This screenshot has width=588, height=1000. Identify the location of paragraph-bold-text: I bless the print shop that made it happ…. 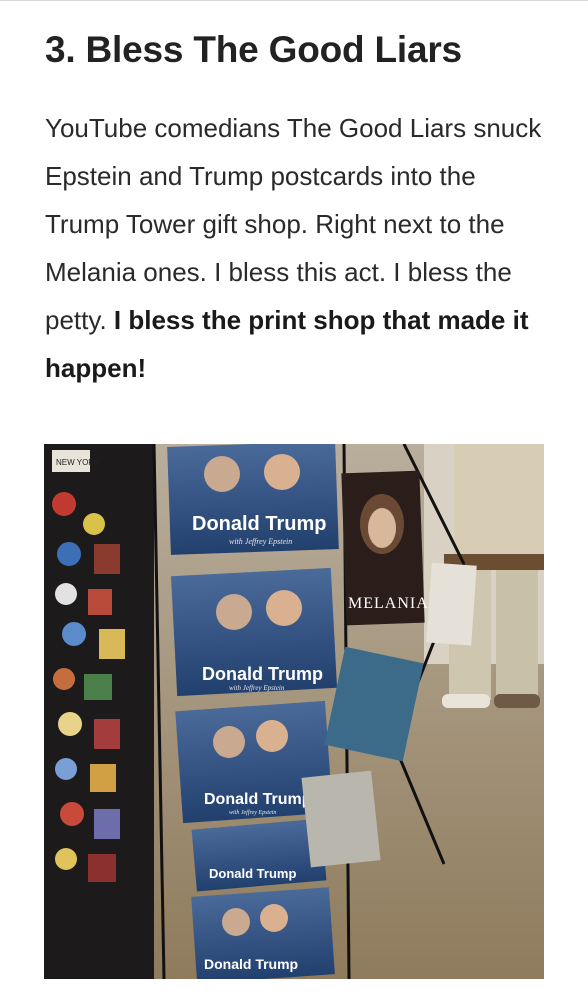
(287, 344).